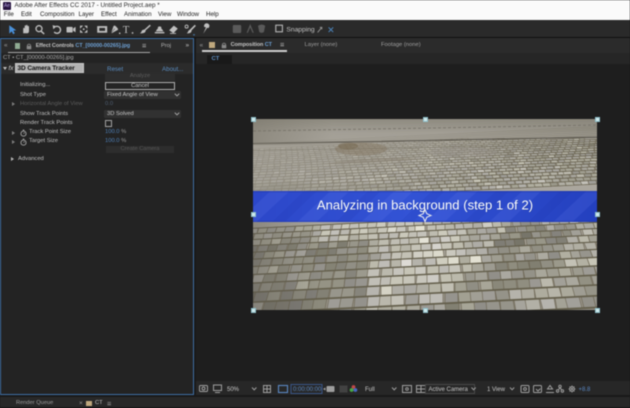  What do you see at coordinates (449, 390) in the screenshot?
I see `svg-text: Active Camera` at bounding box center [449, 390].